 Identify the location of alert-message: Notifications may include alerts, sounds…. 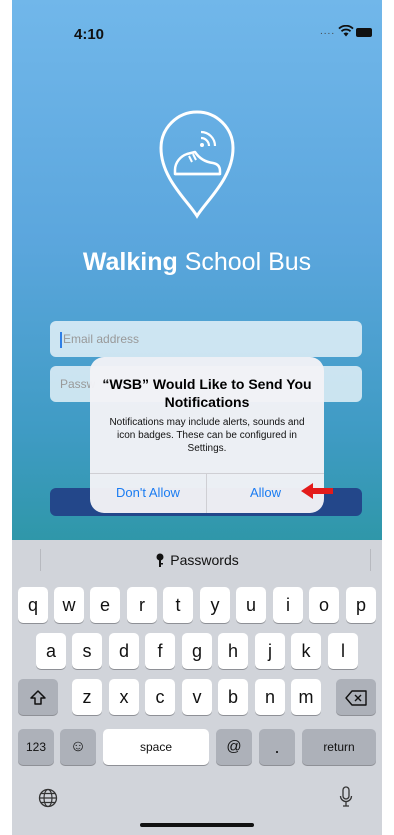
(207, 435).